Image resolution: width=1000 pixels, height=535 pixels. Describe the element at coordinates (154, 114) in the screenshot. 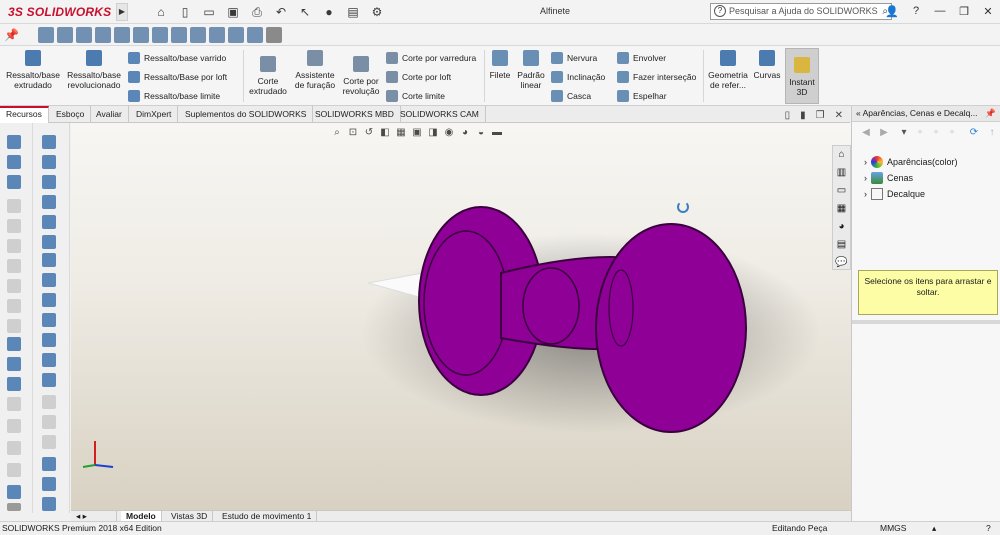

I see `tab-dimxpert: DimXpert` at that location.